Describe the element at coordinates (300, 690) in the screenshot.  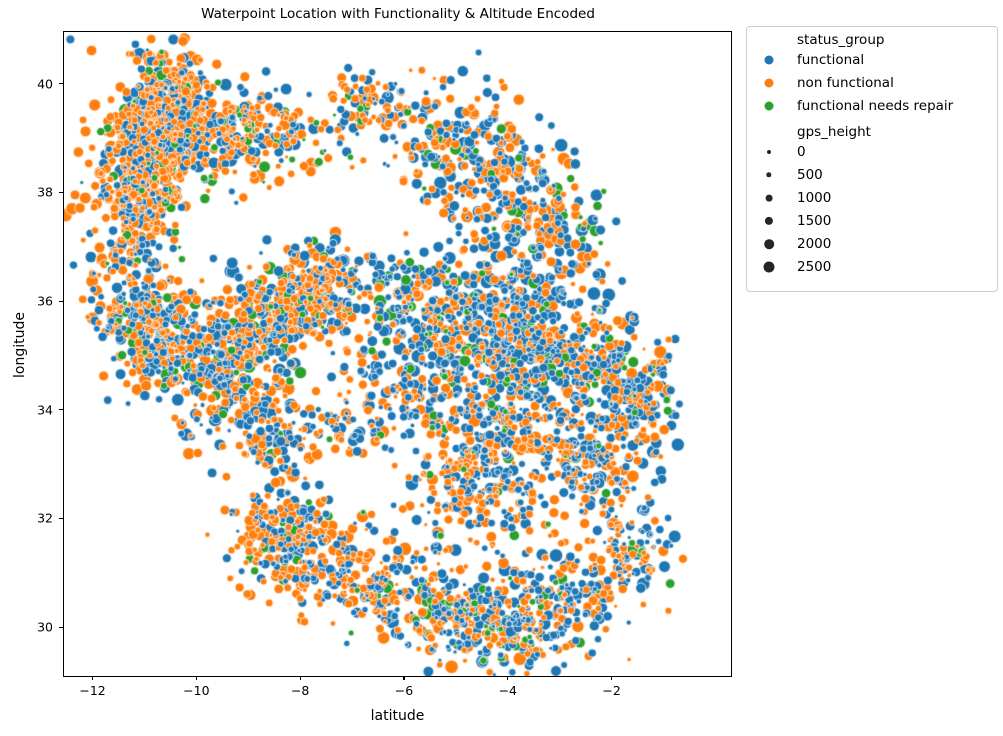
I see `x-tick-label: −8` at that location.